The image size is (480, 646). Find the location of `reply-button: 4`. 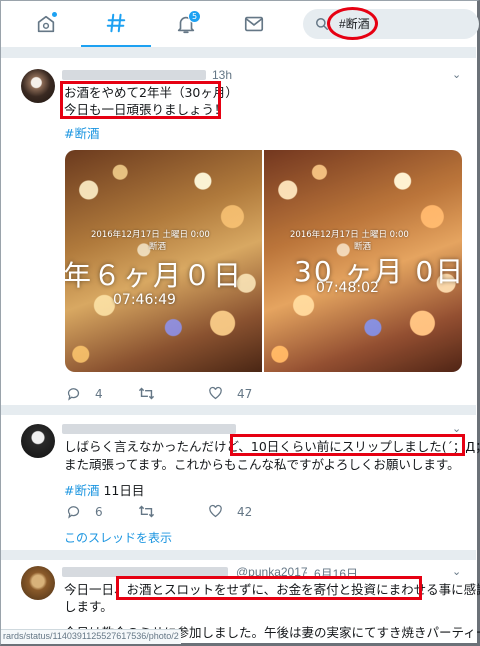

reply-button: 4 is located at coordinates (84, 393).